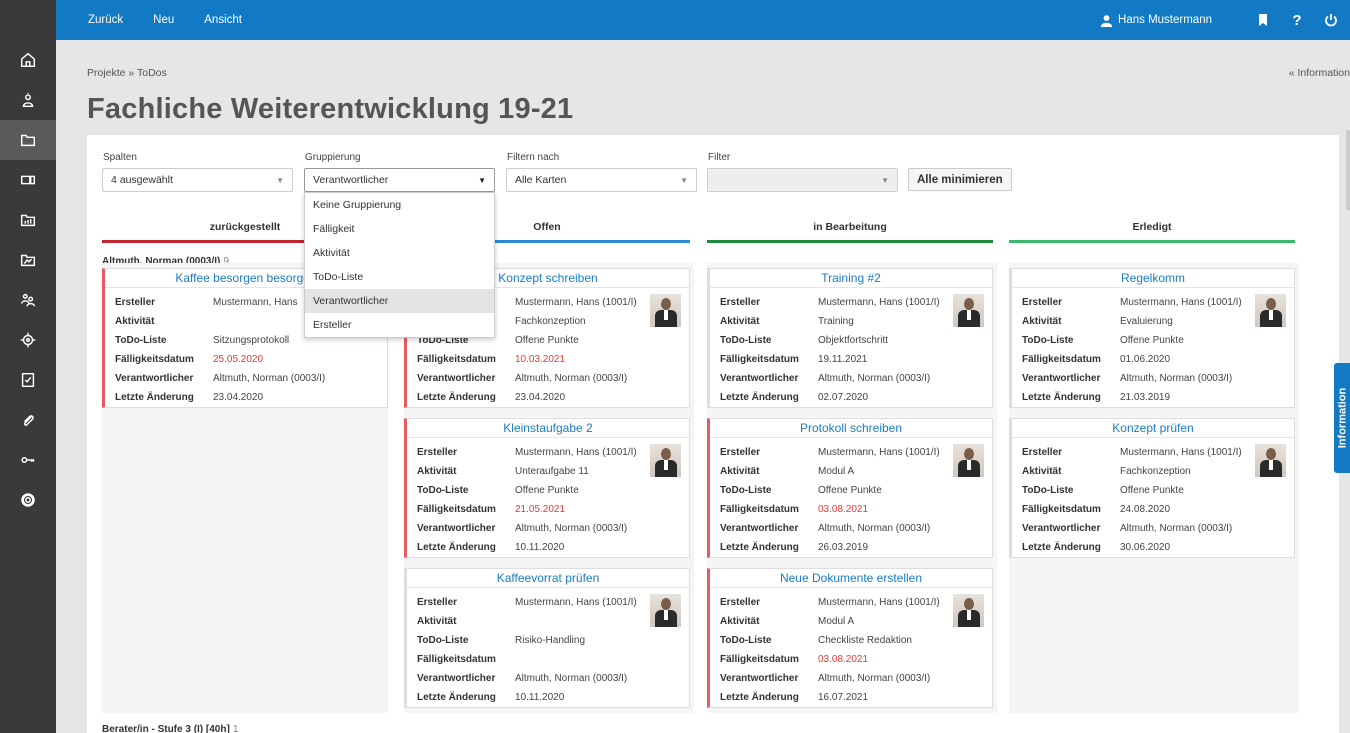 This screenshot has width=1350, height=733. Describe the element at coordinates (127, 73) in the screenshot. I see `breadcrumb: Projekte » ToDos` at that location.